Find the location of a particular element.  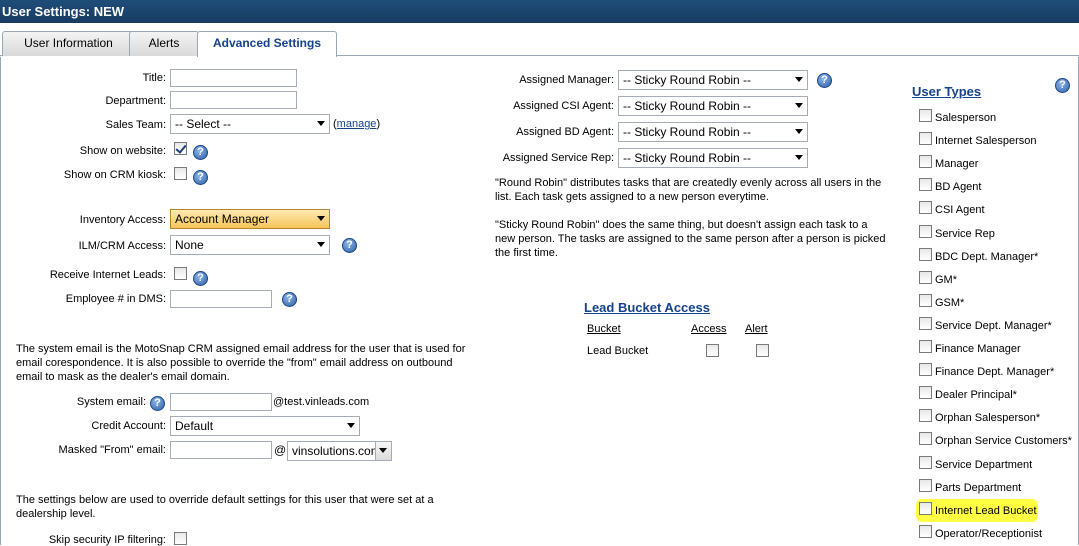

dropdown-button is located at coordinates (383, 451).